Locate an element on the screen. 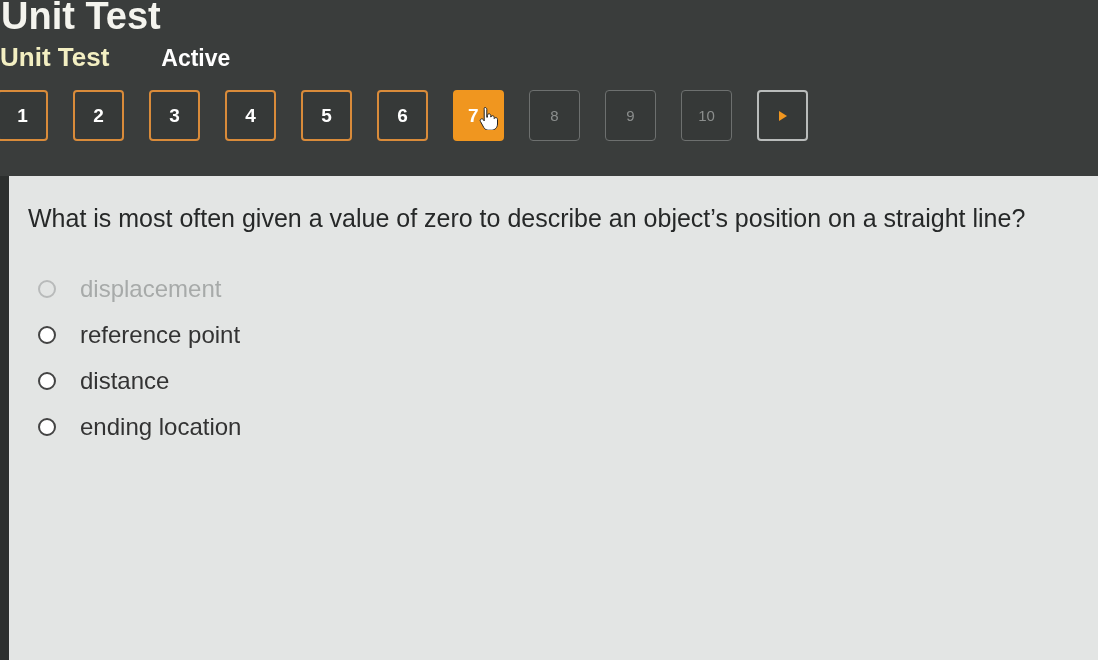  play-icon is located at coordinates (782, 115).